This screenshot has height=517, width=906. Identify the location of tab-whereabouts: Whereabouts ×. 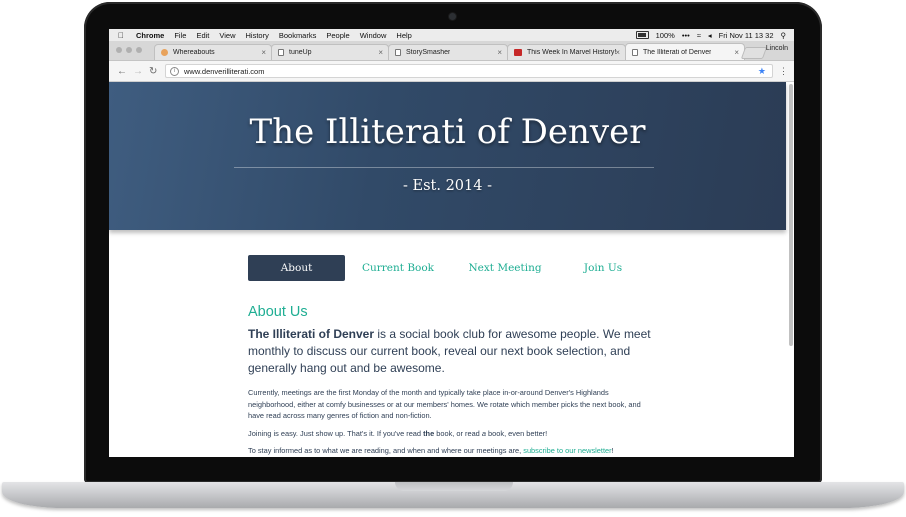
(213, 52).